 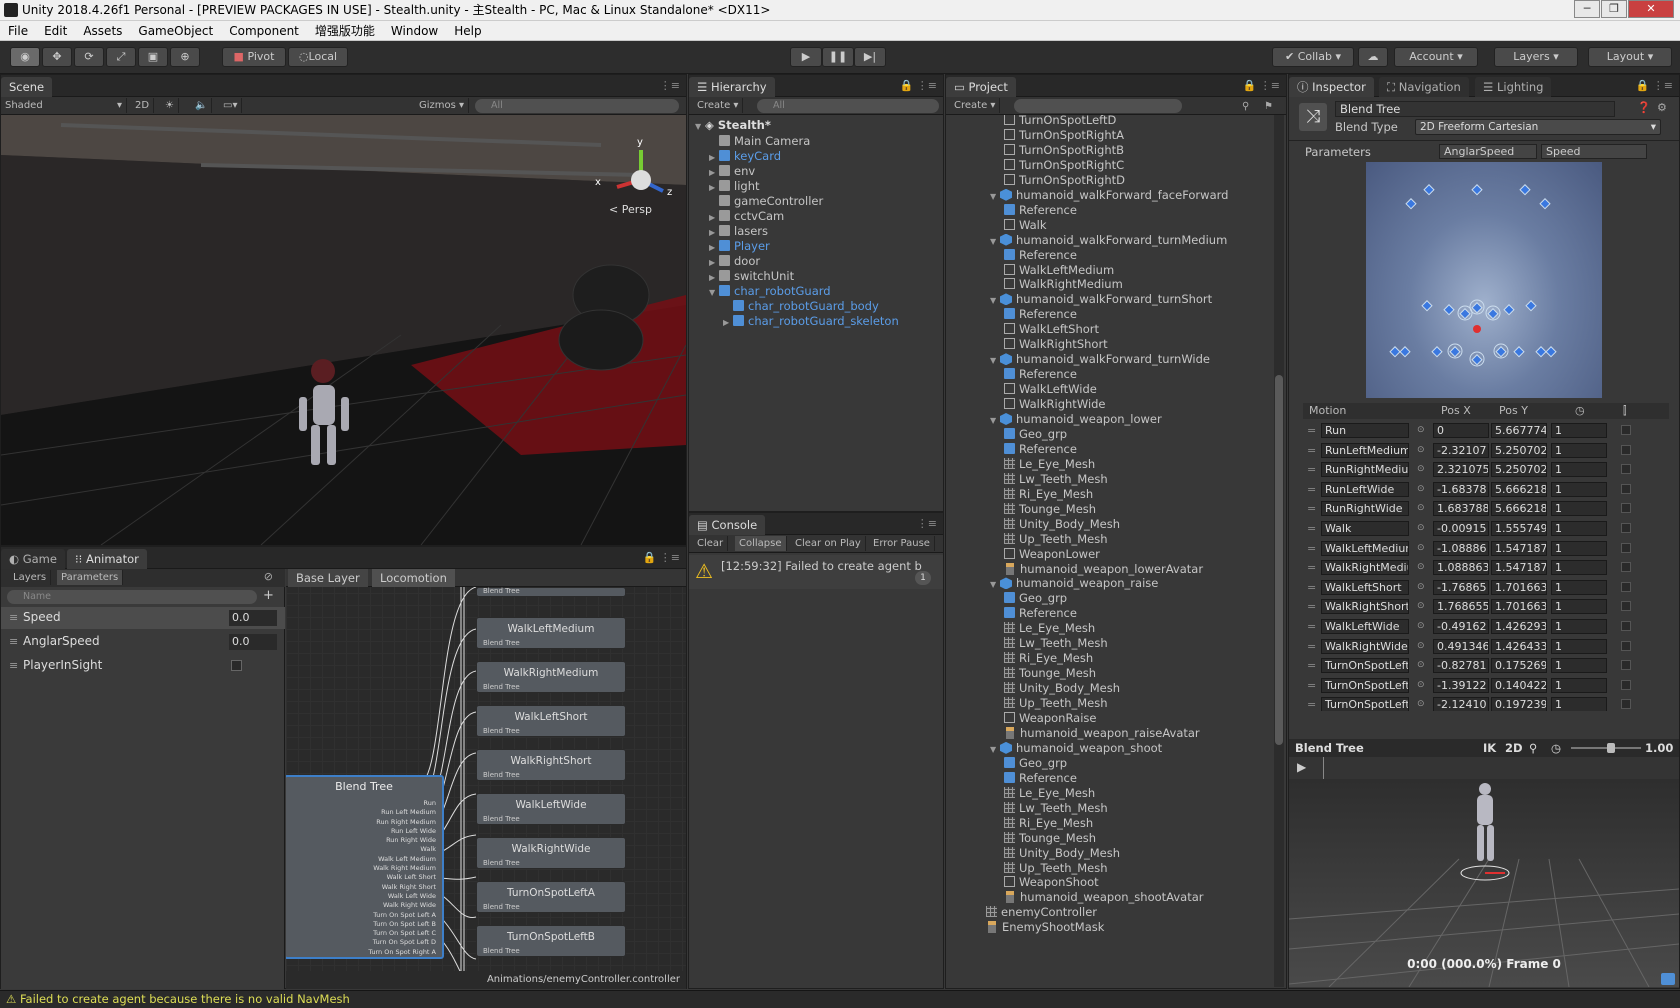 I want to click on audio-toggle: 🔈, so click(x=202, y=105).